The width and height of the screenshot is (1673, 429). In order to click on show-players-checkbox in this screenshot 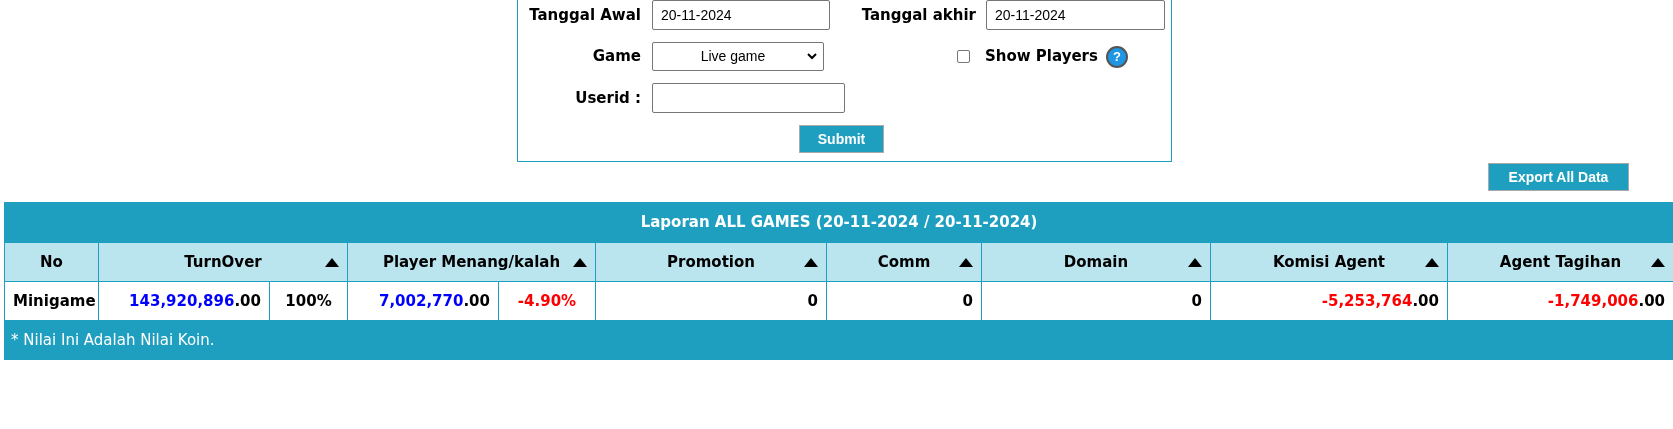, I will do `click(963, 56)`.